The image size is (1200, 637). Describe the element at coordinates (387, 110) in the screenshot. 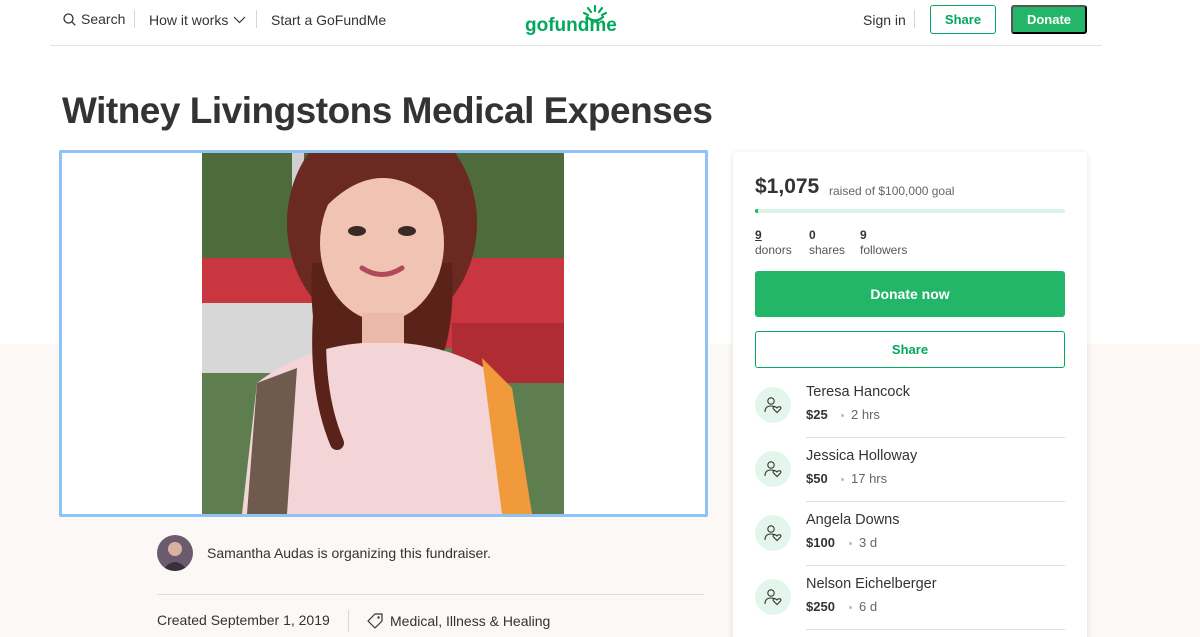

I see `campaign-title: Witney Livingstons Medical Expenses` at that location.